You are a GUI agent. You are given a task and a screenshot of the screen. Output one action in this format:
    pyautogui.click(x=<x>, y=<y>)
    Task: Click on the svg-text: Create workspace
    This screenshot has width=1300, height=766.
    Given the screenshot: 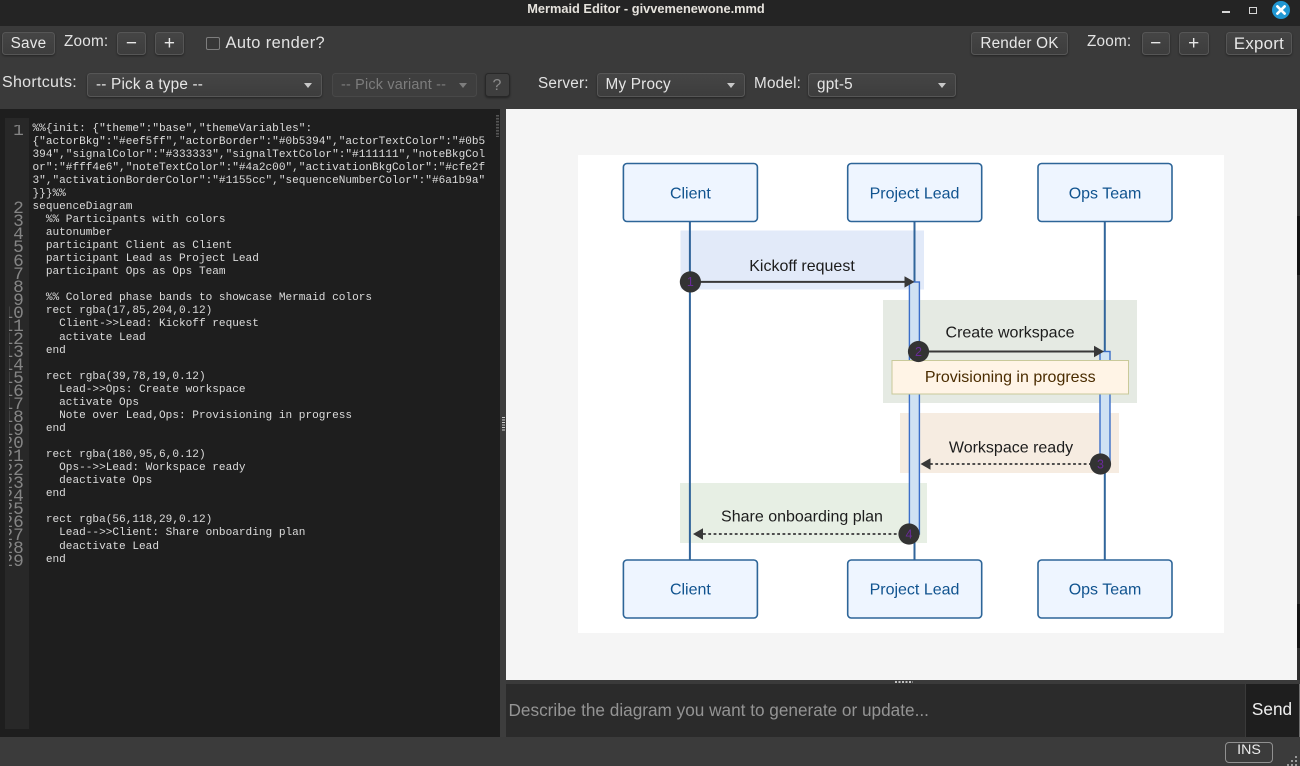 What is the action you would take?
    pyautogui.click(x=1010, y=333)
    